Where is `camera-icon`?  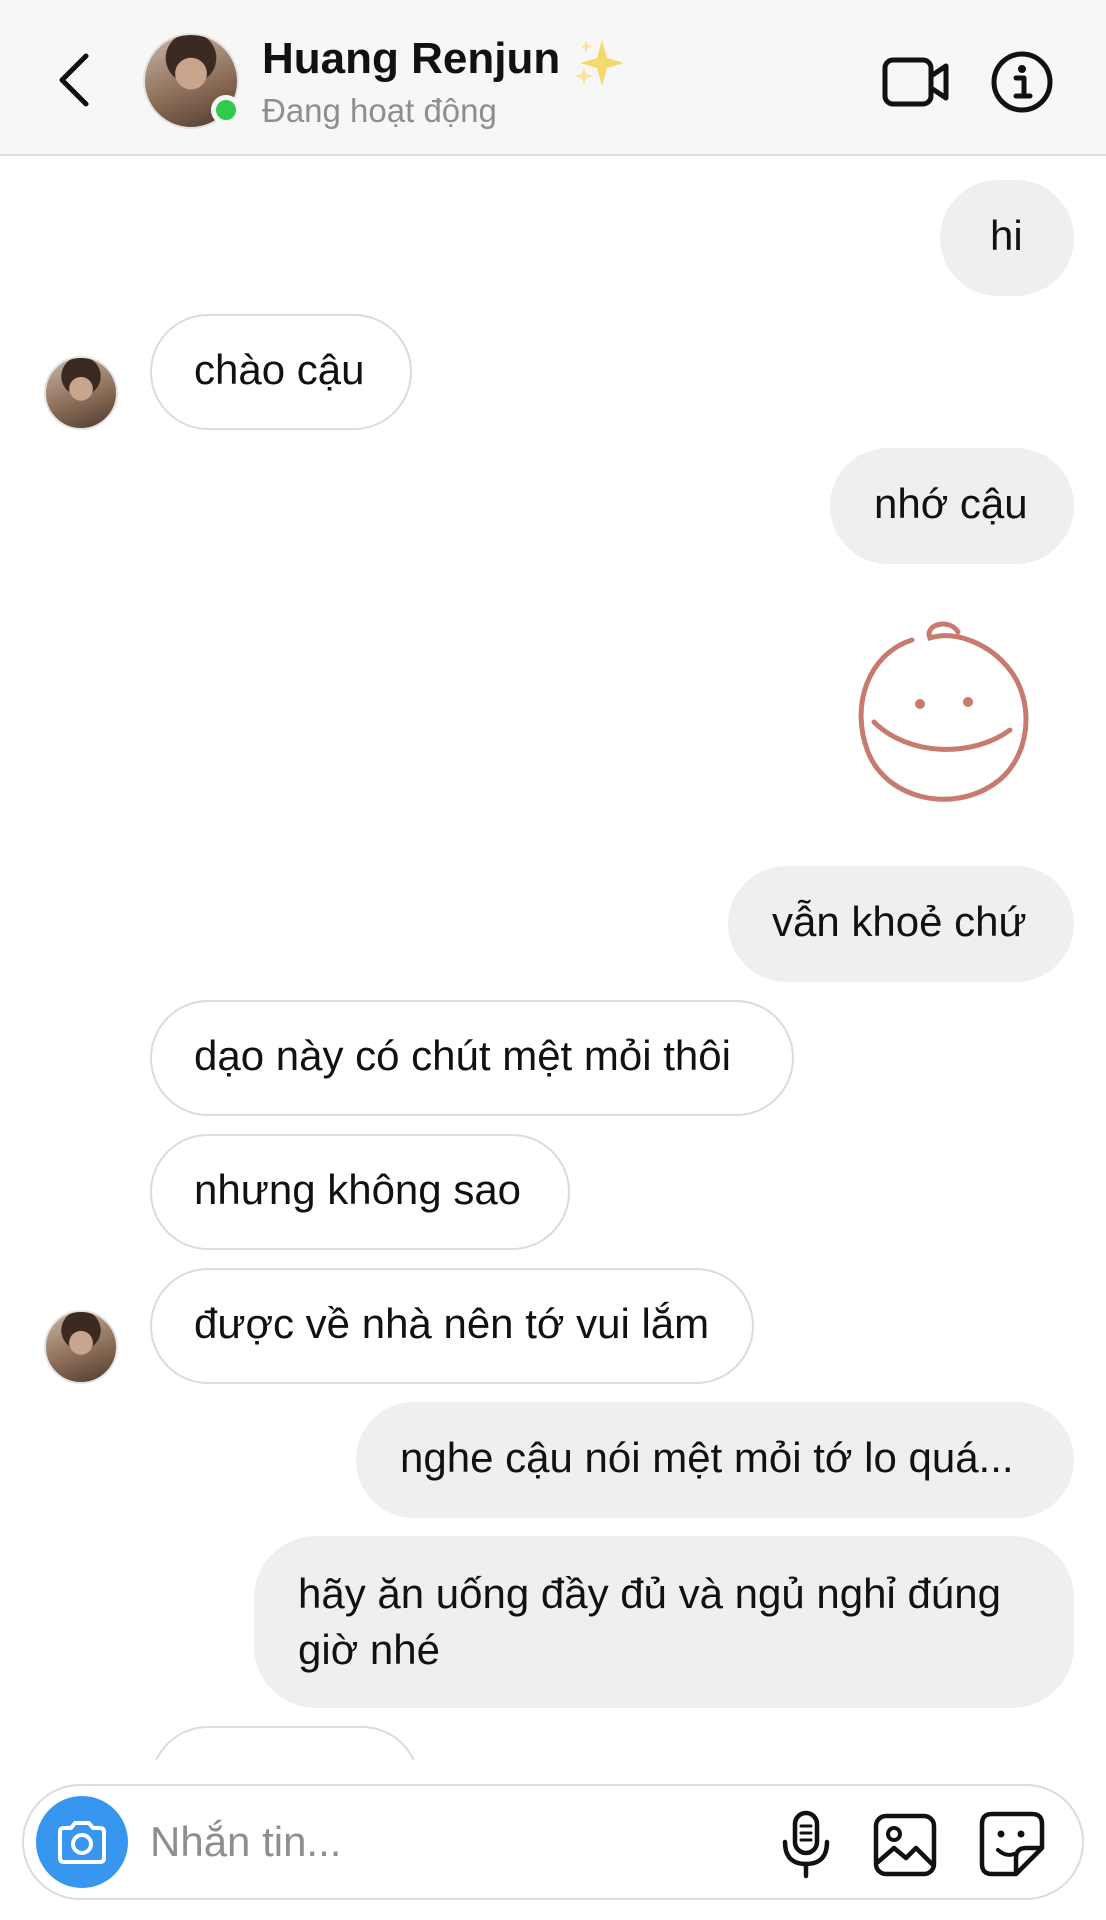
camera-icon is located at coordinates (82, 1842).